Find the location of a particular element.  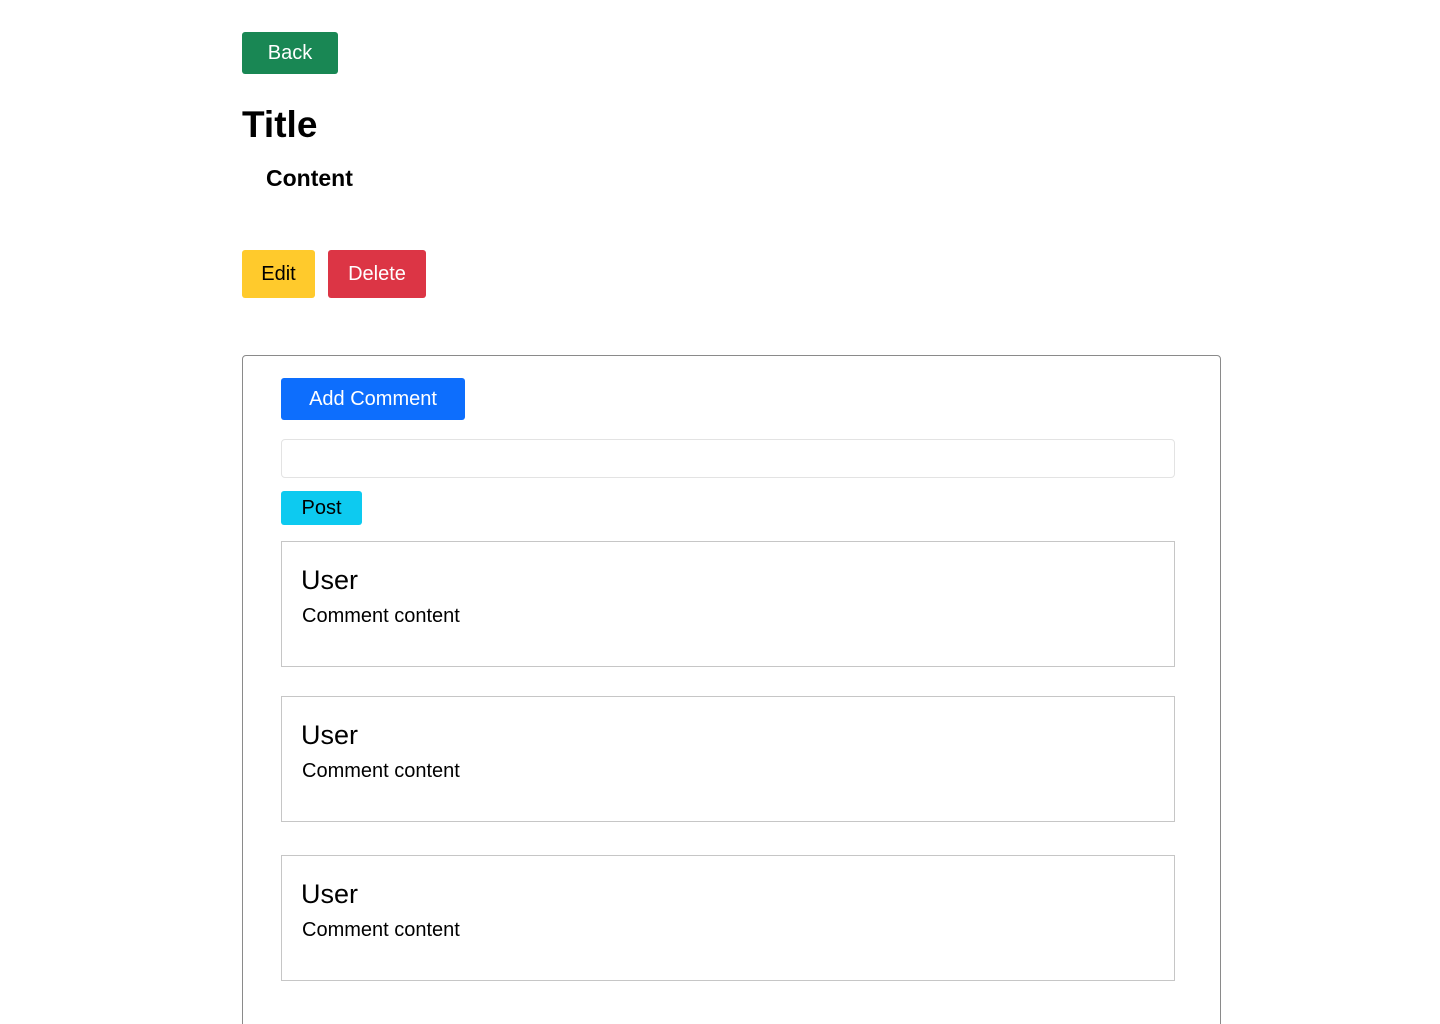

post-content: Content is located at coordinates (309, 178).